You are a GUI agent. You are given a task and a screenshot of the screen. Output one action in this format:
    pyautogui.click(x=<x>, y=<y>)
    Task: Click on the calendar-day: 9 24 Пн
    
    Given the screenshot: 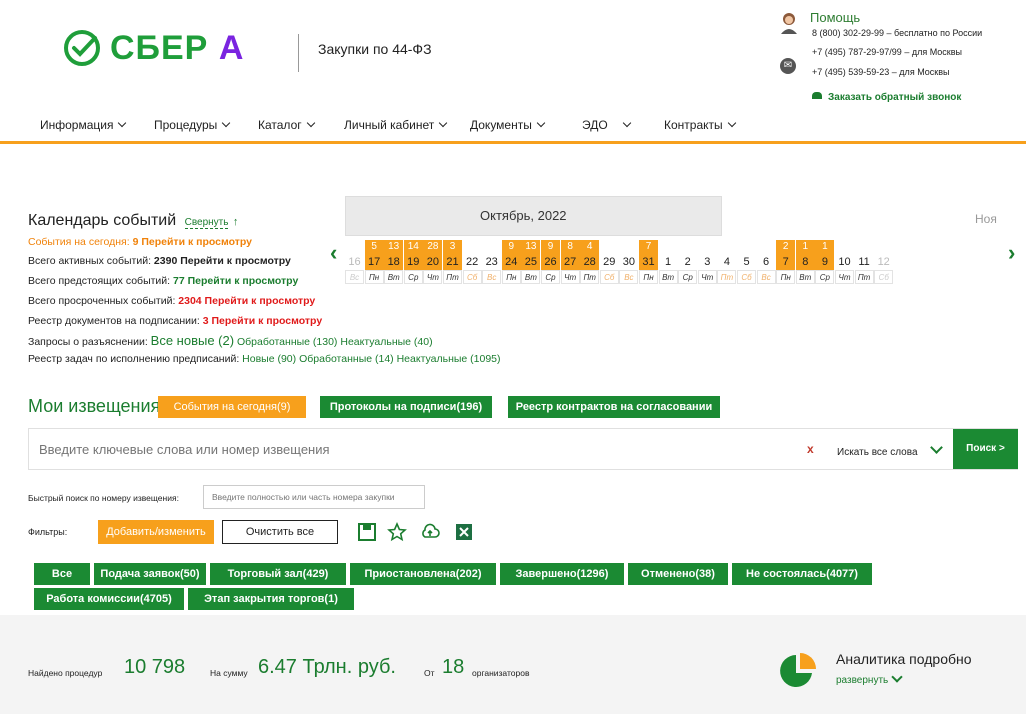 What is the action you would take?
    pyautogui.click(x=511, y=262)
    